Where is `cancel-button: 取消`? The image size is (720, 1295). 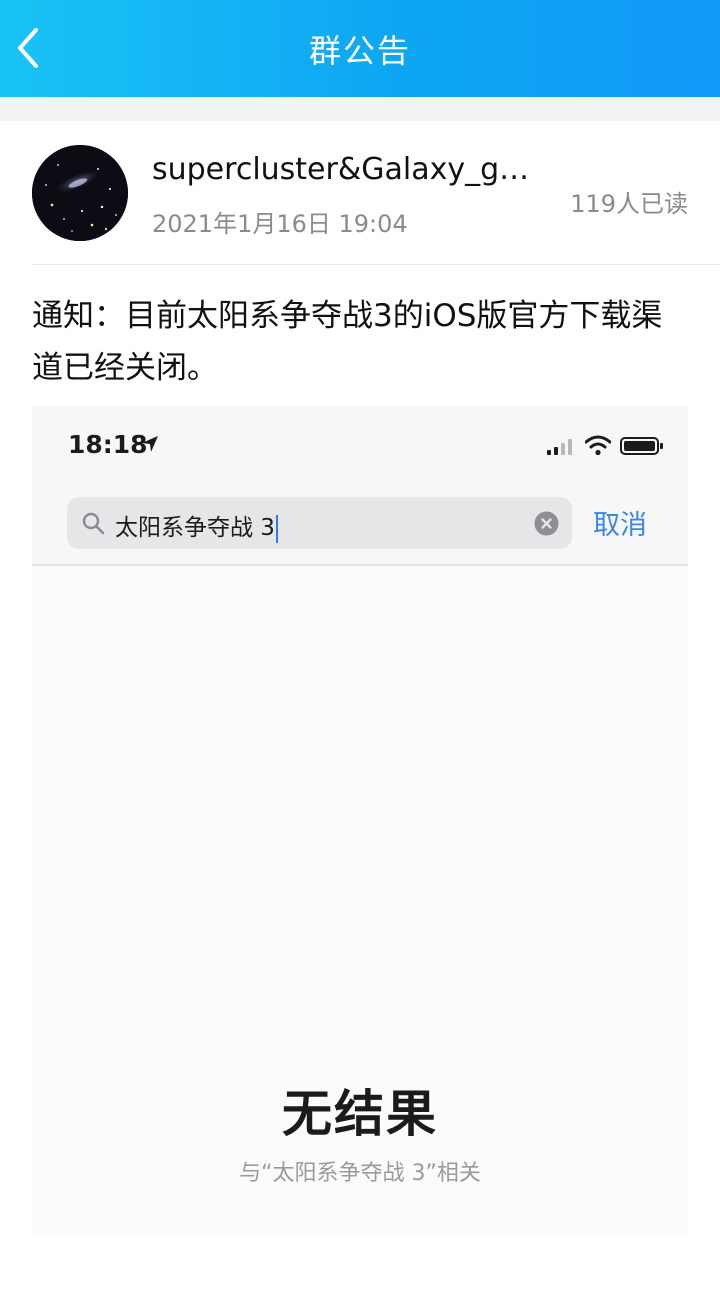
cancel-button: 取消 is located at coordinates (620, 522).